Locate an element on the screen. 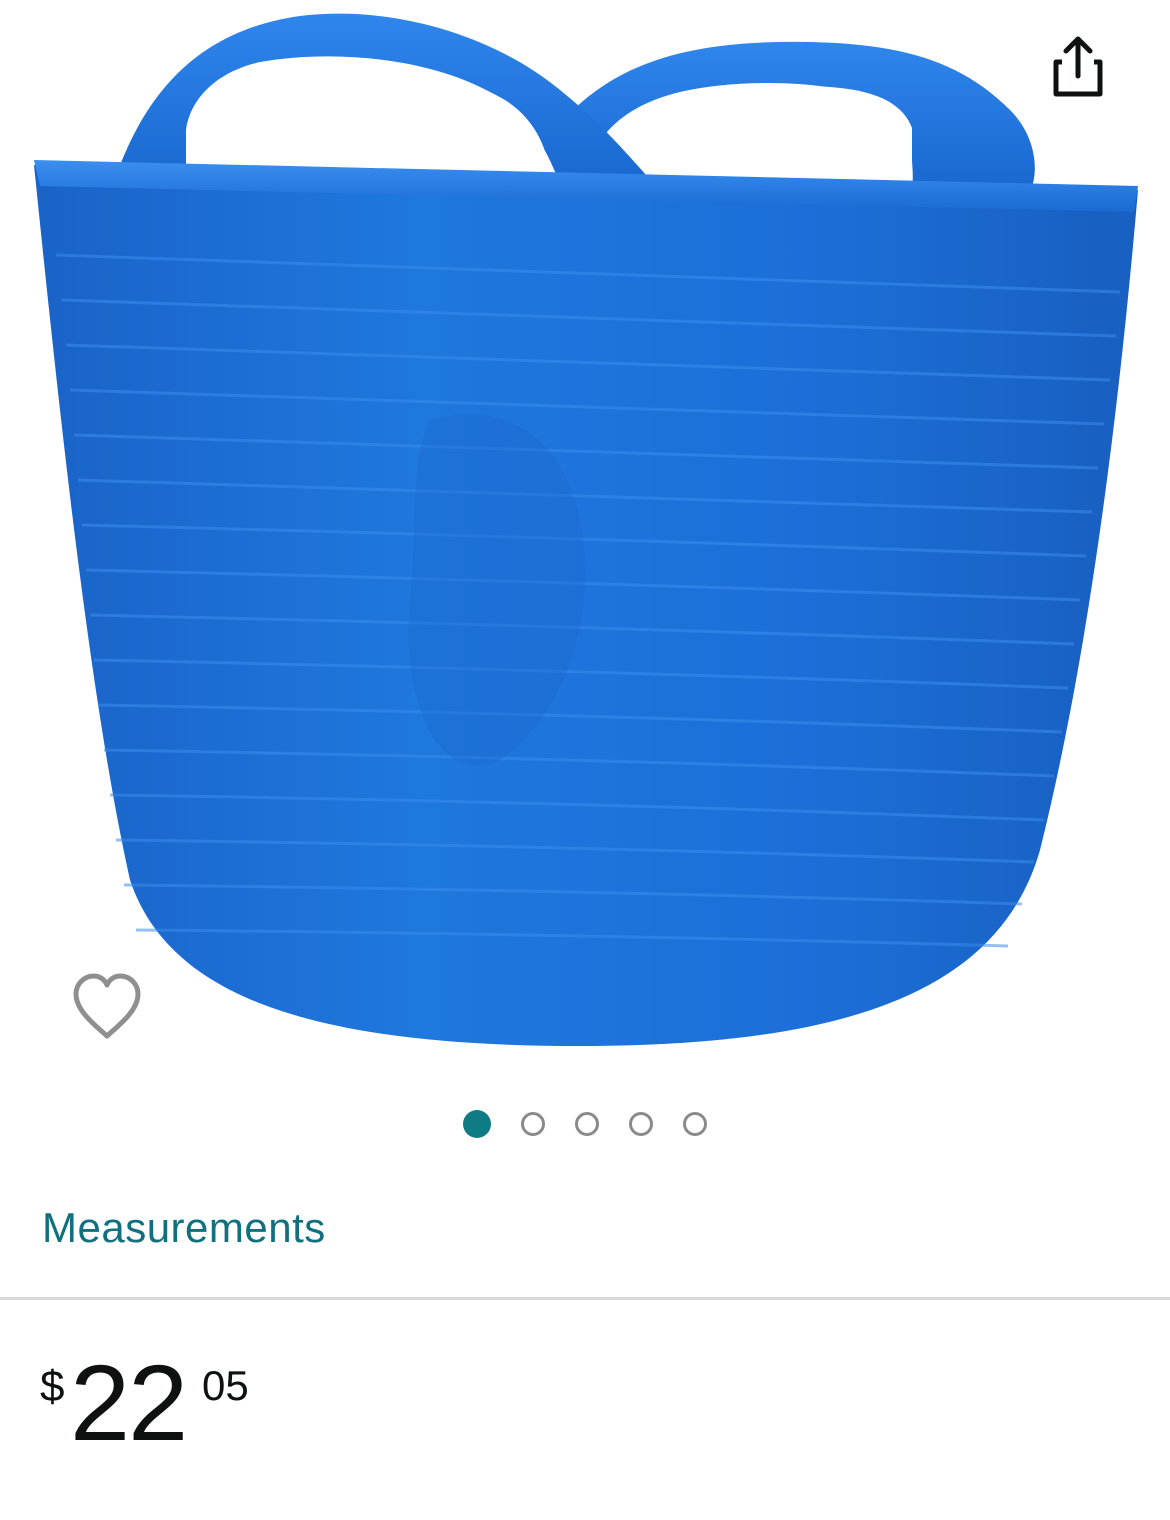 The width and height of the screenshot is (1170, 1520). price-fraction: 05 is located at coordinates (225, 1385).